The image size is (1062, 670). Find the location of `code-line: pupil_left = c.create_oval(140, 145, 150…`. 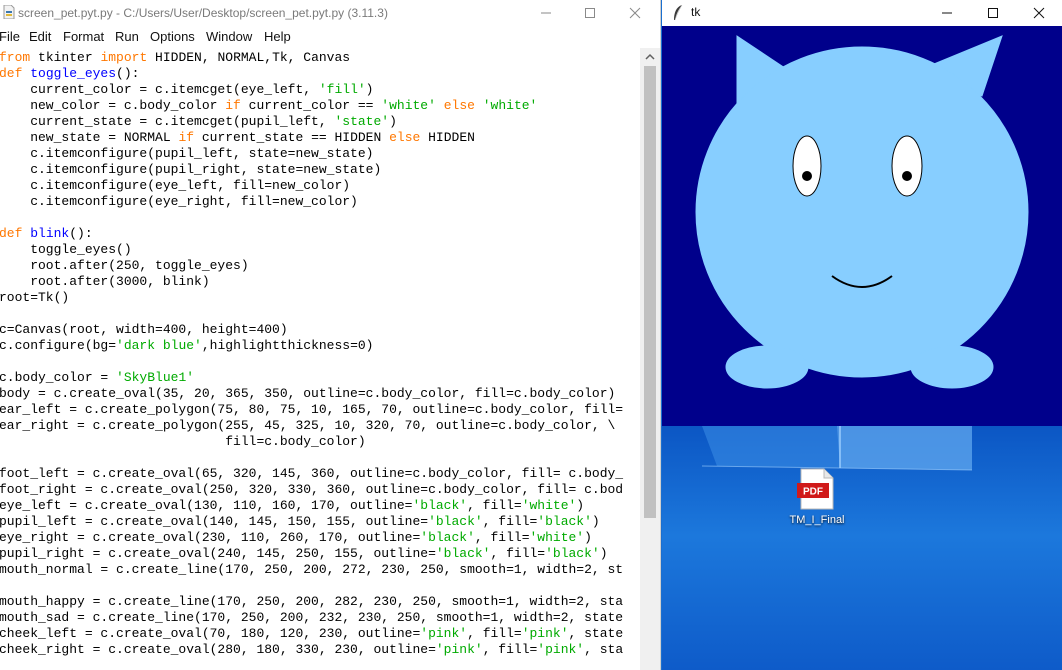

code-line: pupil_left = c.create_oval(140, 145, 150… is located at coordinates (300, 521).